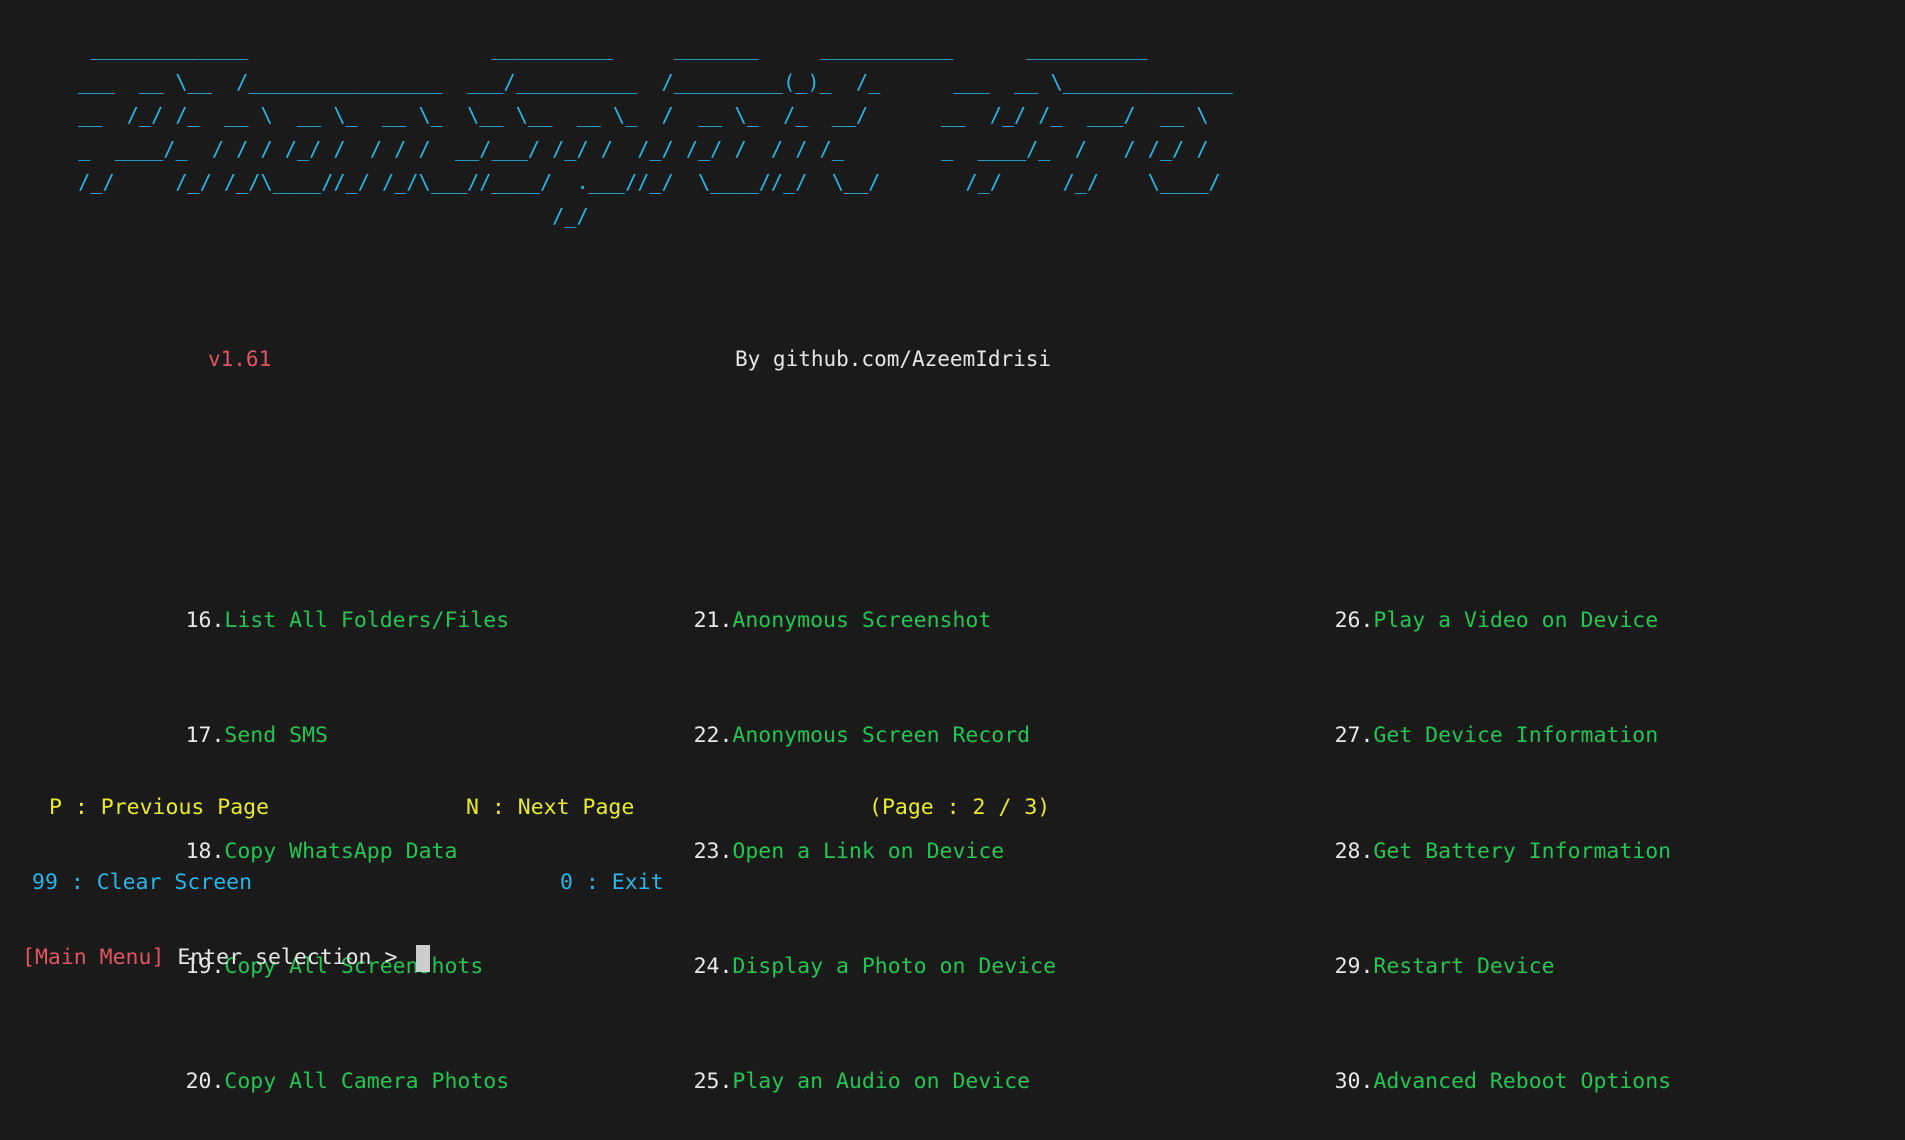 This screenshot has height=1140, width=1905. I want to click on author-credit: By github.com/AzeemIdrisi, so click(893, 359).